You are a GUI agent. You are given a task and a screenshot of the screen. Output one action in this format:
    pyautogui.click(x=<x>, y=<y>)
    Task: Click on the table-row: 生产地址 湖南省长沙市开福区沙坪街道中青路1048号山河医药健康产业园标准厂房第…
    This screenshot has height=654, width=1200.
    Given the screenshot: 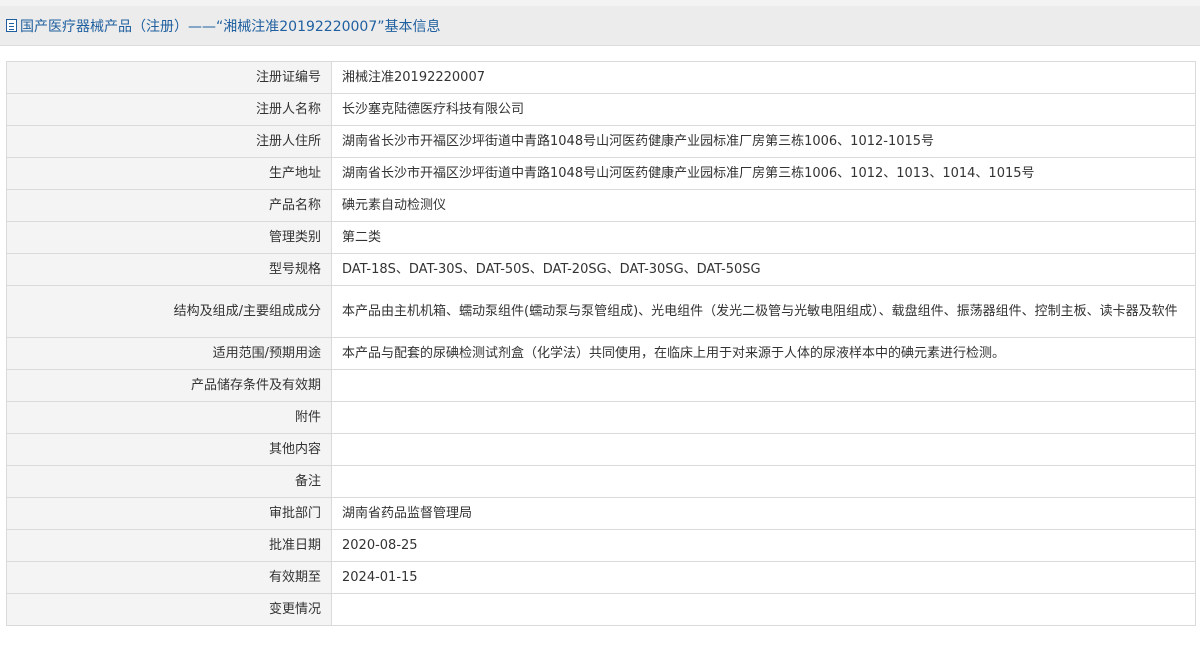 What is the action you would take?
    pyautogui.click(x=601, y=173)
    